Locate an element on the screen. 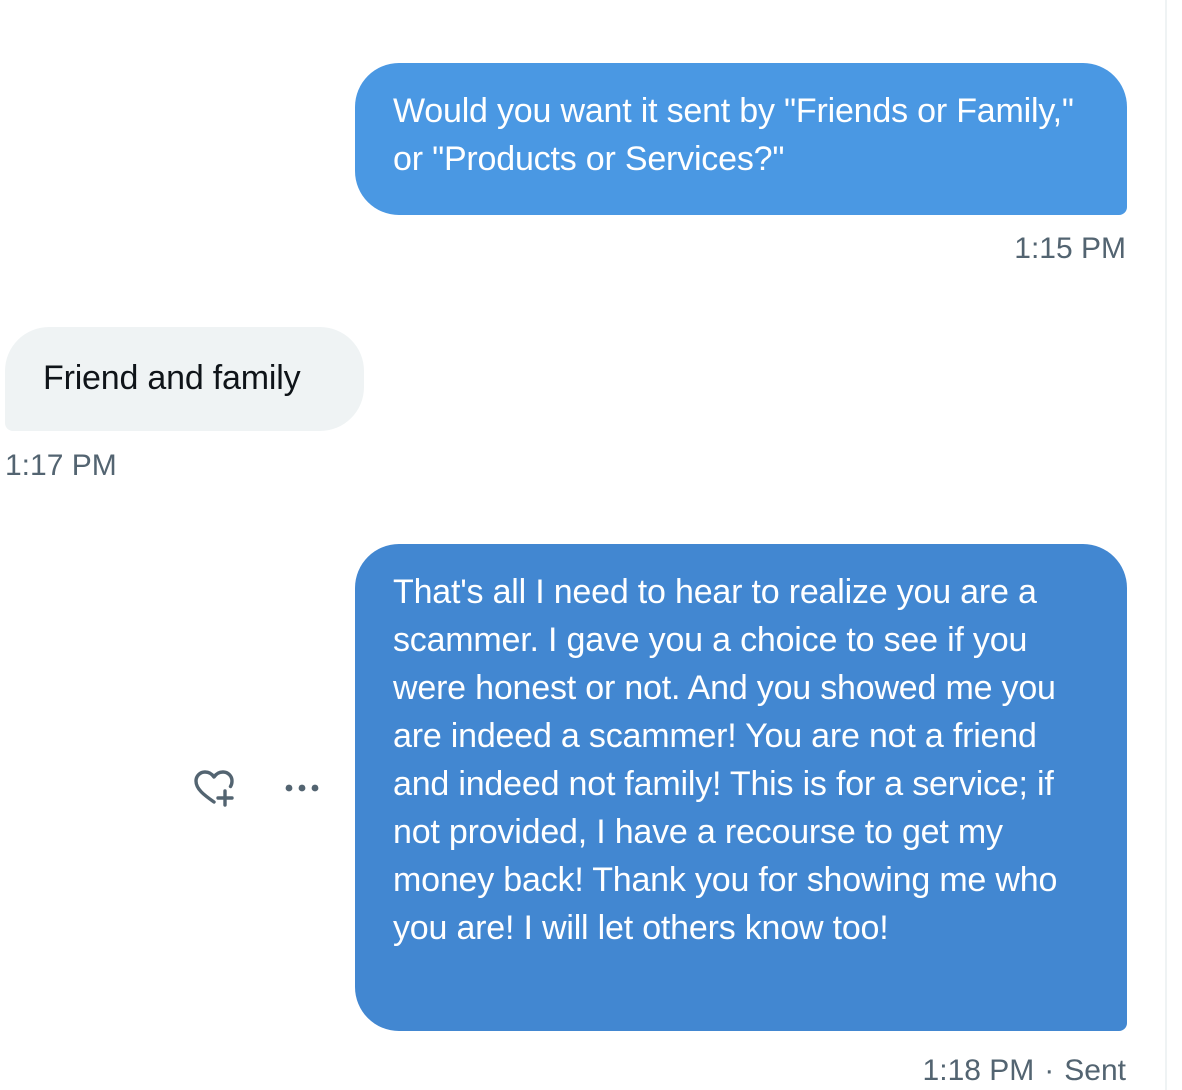  message-timestamp: 1:18 PM · Sent is located at coordinates (1024, 1071).